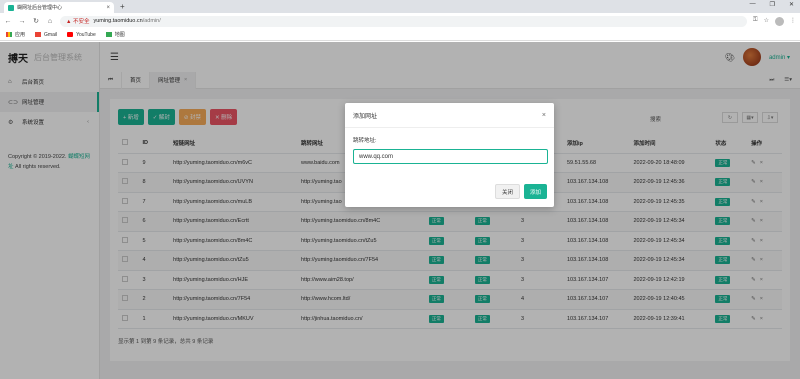 The height and width of the screenshot is (379, 800). Describe the element at coordinates (11, 7) in the screenshot. I see `favicon-icon` at that location.